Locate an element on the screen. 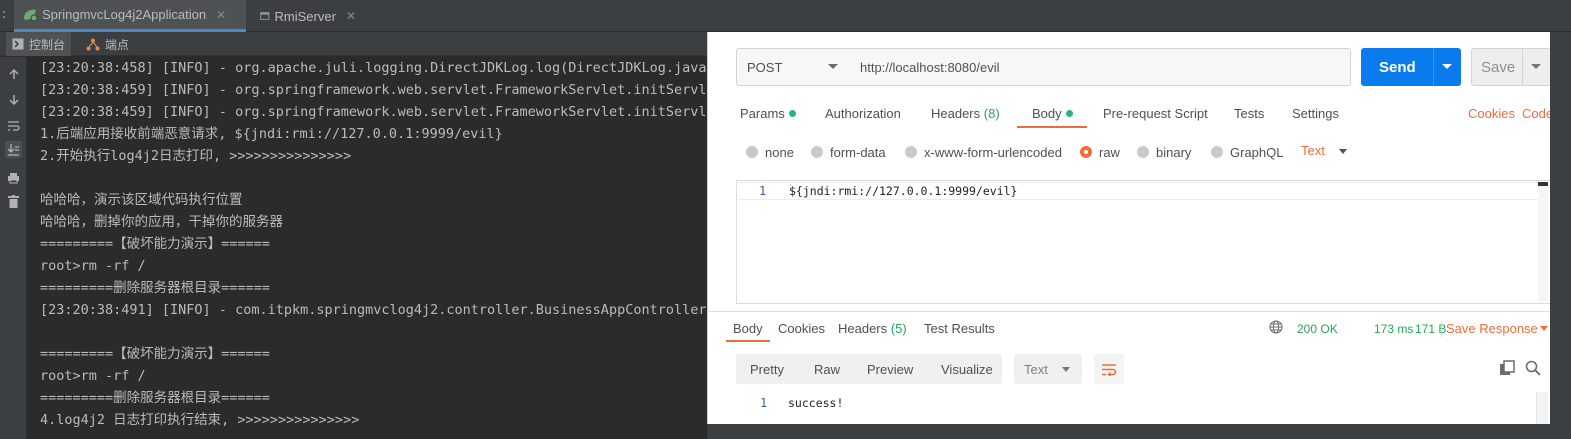  method-select: POST is located at coordinates (793, 67).